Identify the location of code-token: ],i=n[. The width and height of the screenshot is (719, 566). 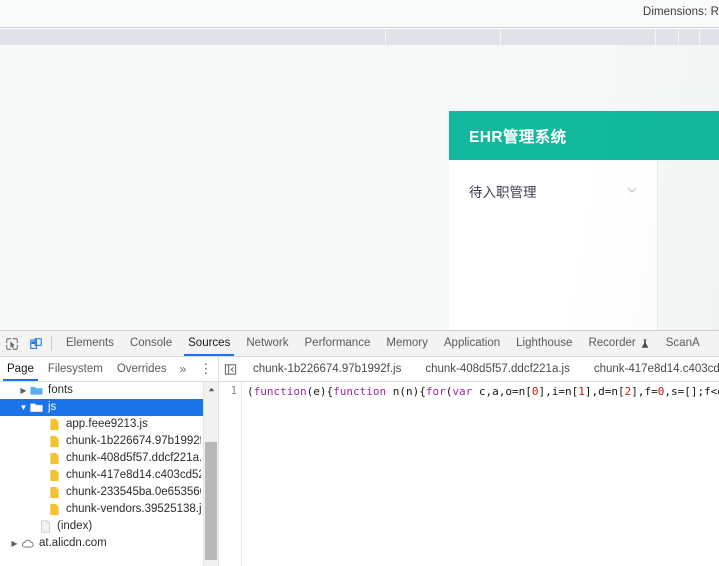
(558, 391).